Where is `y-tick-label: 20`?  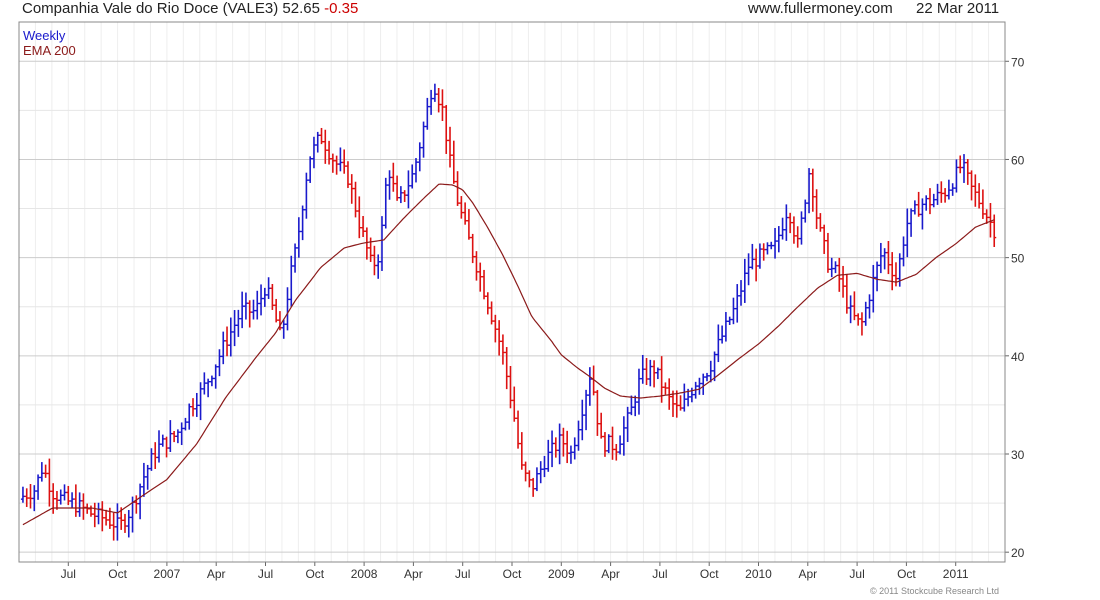 y-tick-label: 20 is located at coordinates (1018, 553).